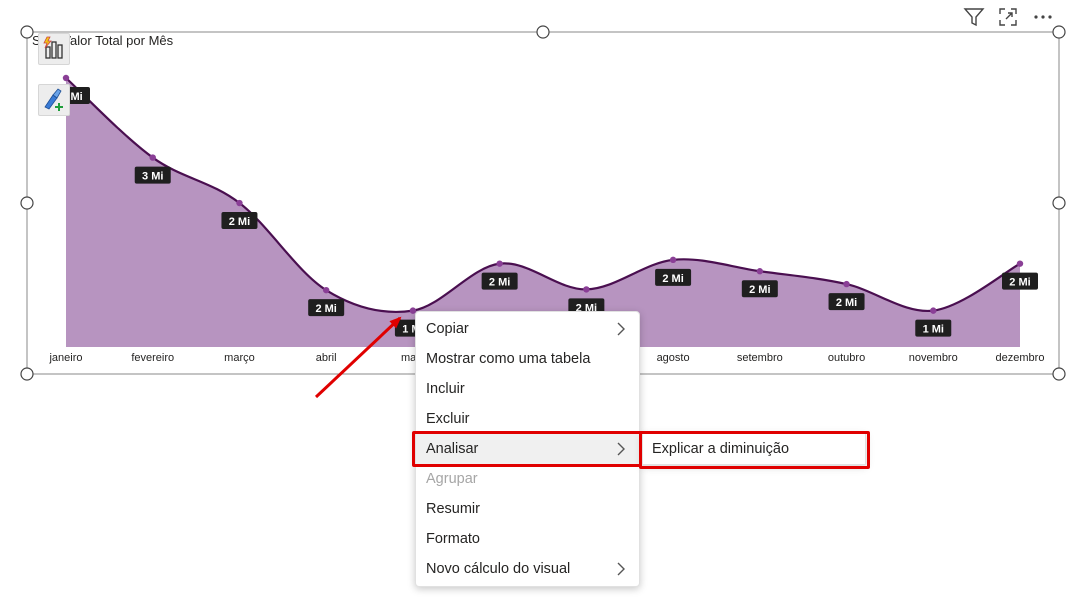 This screenshot has width=1074, height=610. I want to click on menu-item-label: Mostrar como uma tabela, so click(508, 359).